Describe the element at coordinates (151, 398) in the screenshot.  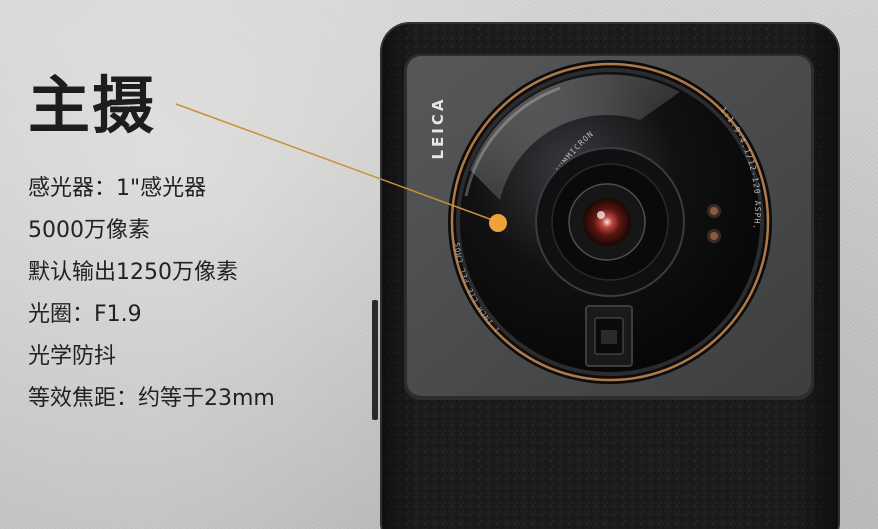
I see `spec-focal-length: 等效焦距：约等于23mm` at that location.